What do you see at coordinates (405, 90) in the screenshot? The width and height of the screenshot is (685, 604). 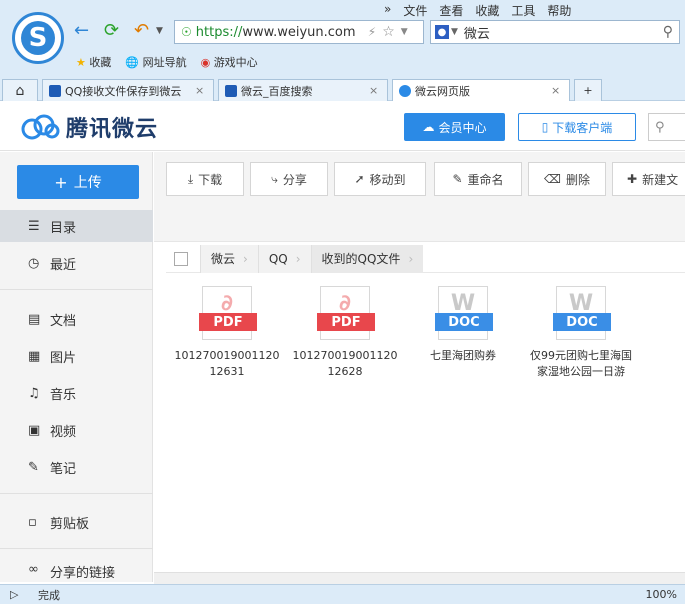 I see `weiyun-cloud-icon` at bounding box center [405, 90].